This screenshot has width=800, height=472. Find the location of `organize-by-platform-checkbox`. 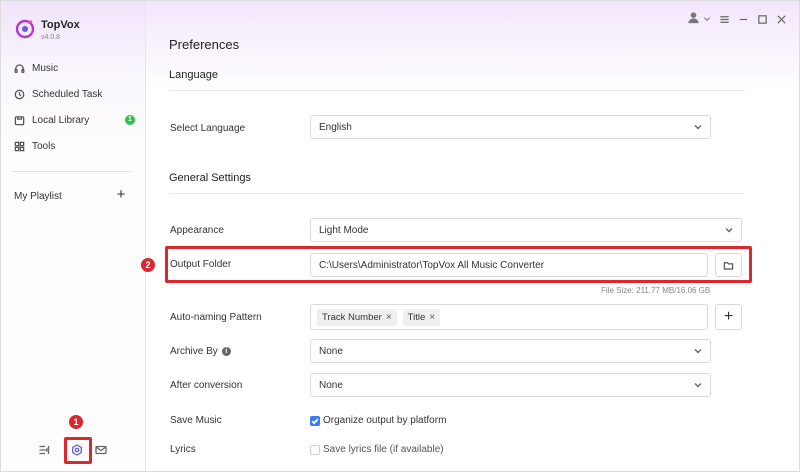

organize-by-platform-checkbox is located at coordinates (315, 421).